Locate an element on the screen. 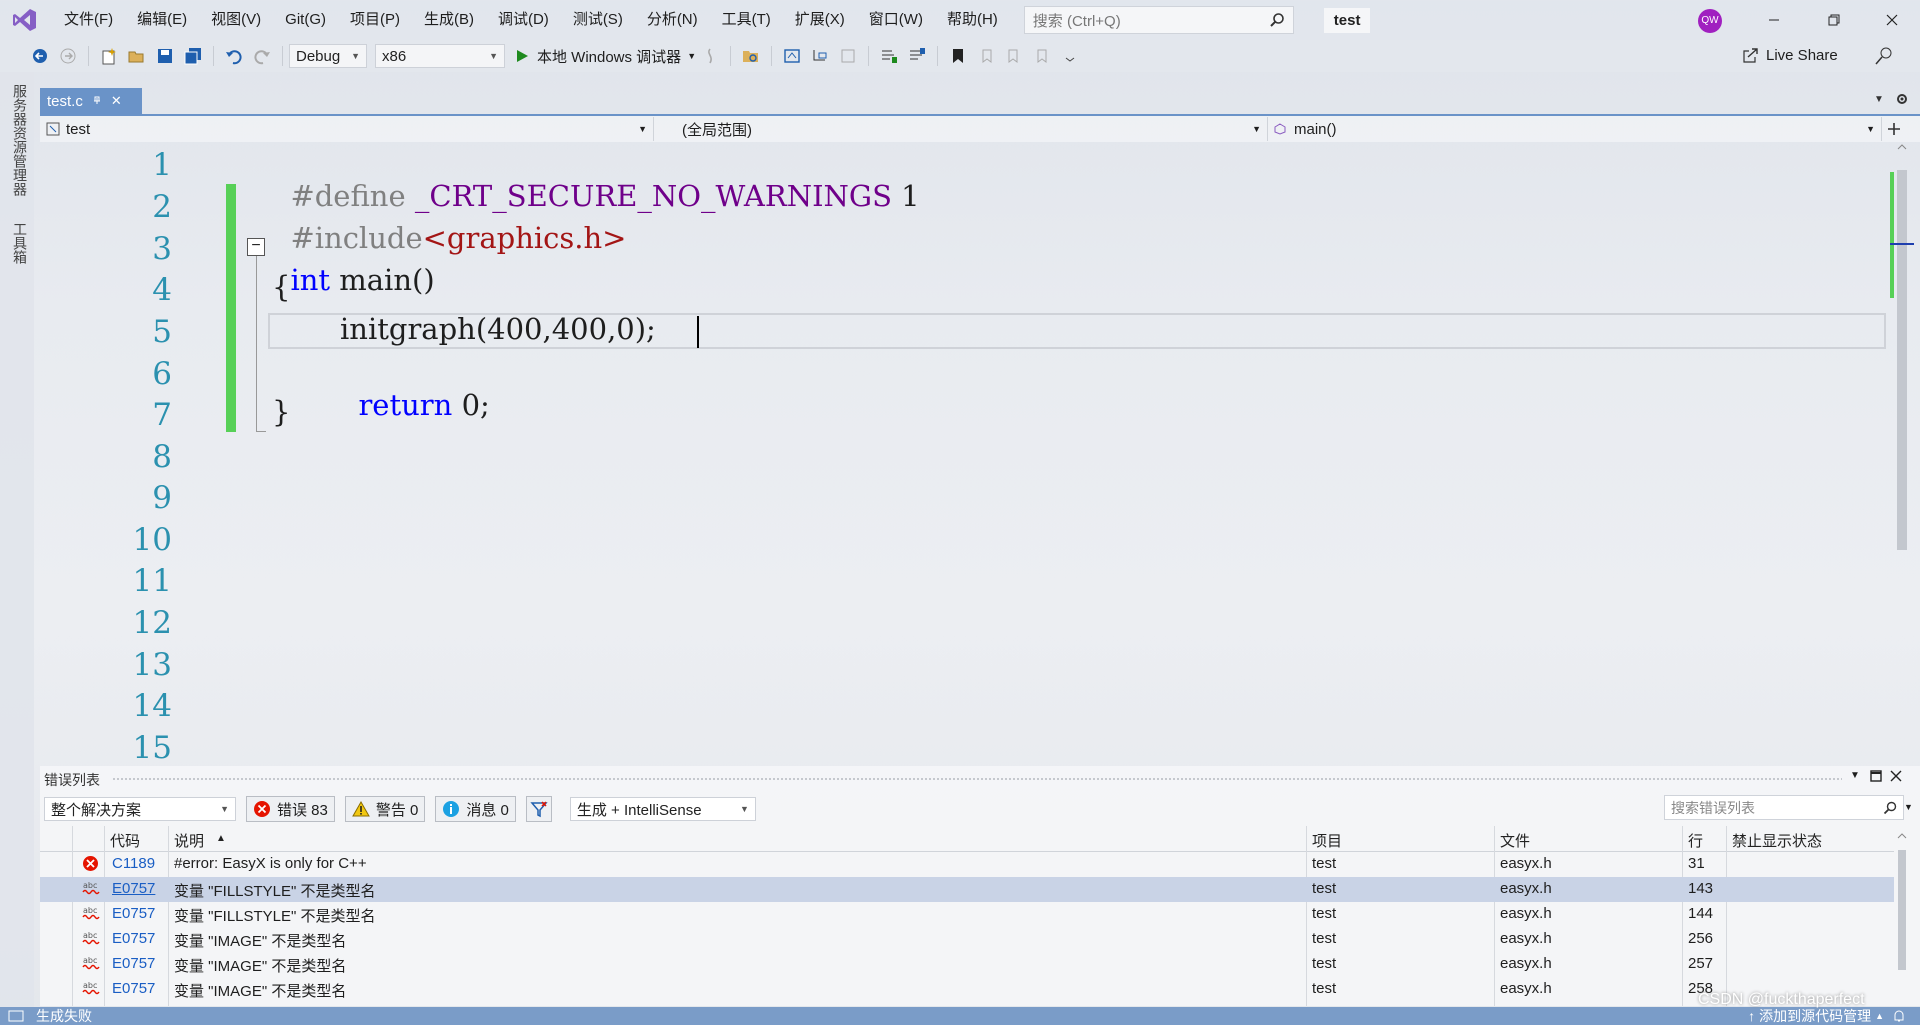 This screenshot has width=1920, height=1025. menu-tools: 工具(T) is located at coordinates (746, 20).